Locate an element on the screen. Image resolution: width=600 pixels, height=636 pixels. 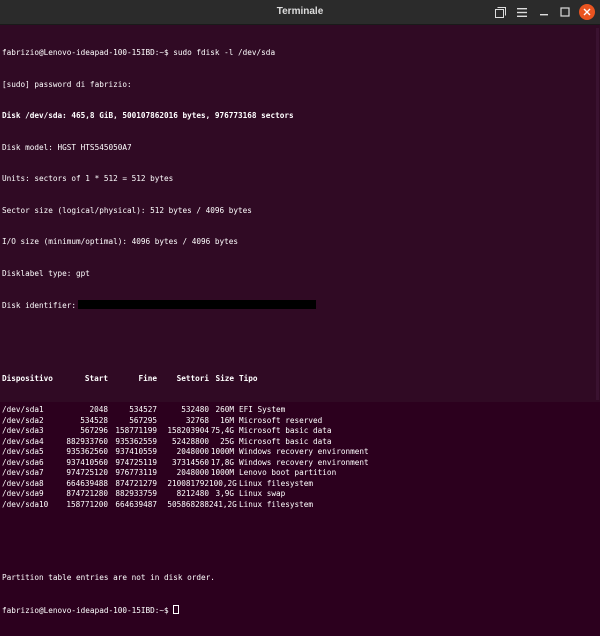
partition-device-cell: /dev/sda6 is located at coordinates (23, 462).